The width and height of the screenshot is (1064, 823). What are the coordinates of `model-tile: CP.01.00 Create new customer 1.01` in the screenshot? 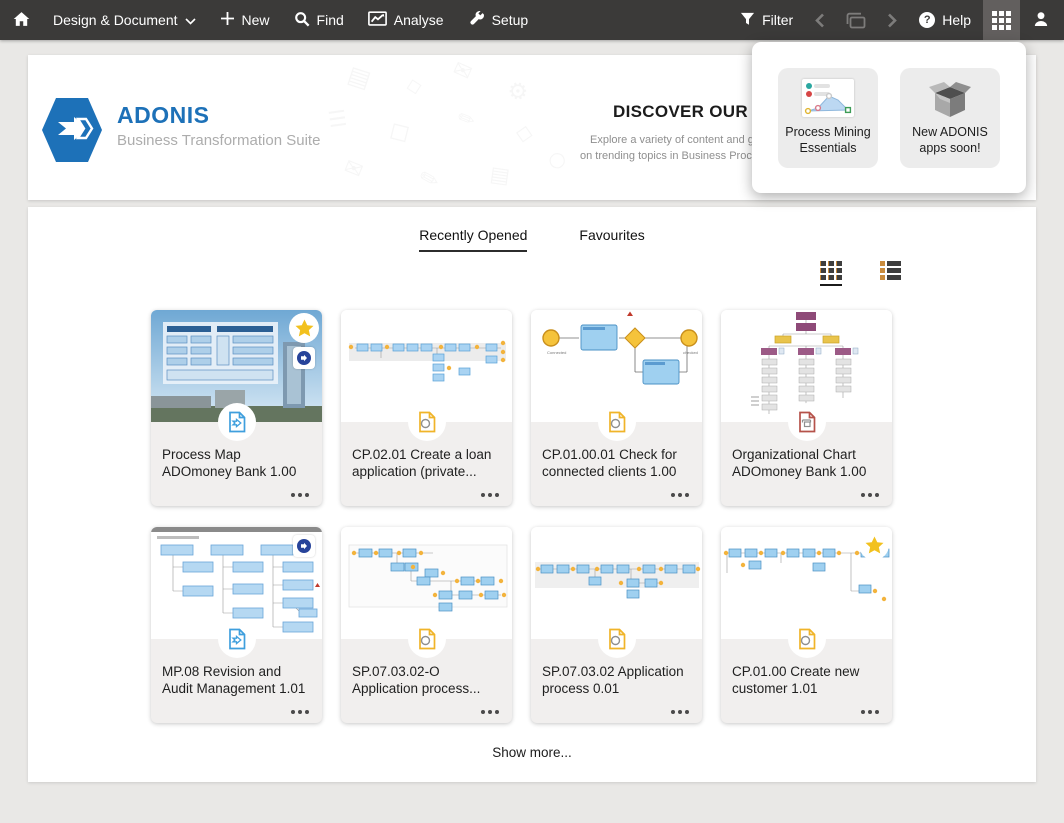 It's located at (806, 625).